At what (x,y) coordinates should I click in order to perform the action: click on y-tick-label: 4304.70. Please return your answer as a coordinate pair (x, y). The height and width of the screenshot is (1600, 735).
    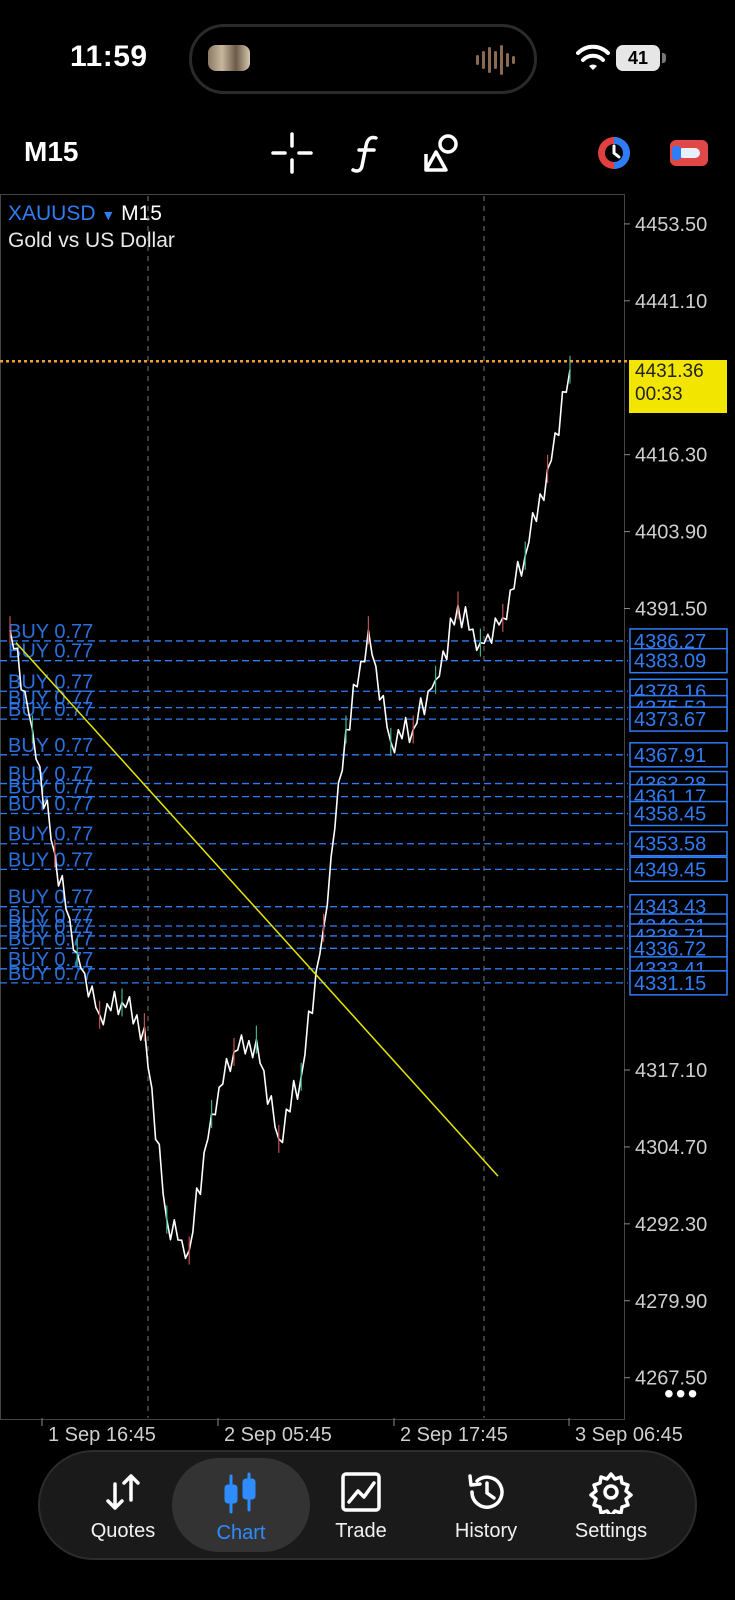
    Looking at the image, I should click on (671, 1148).